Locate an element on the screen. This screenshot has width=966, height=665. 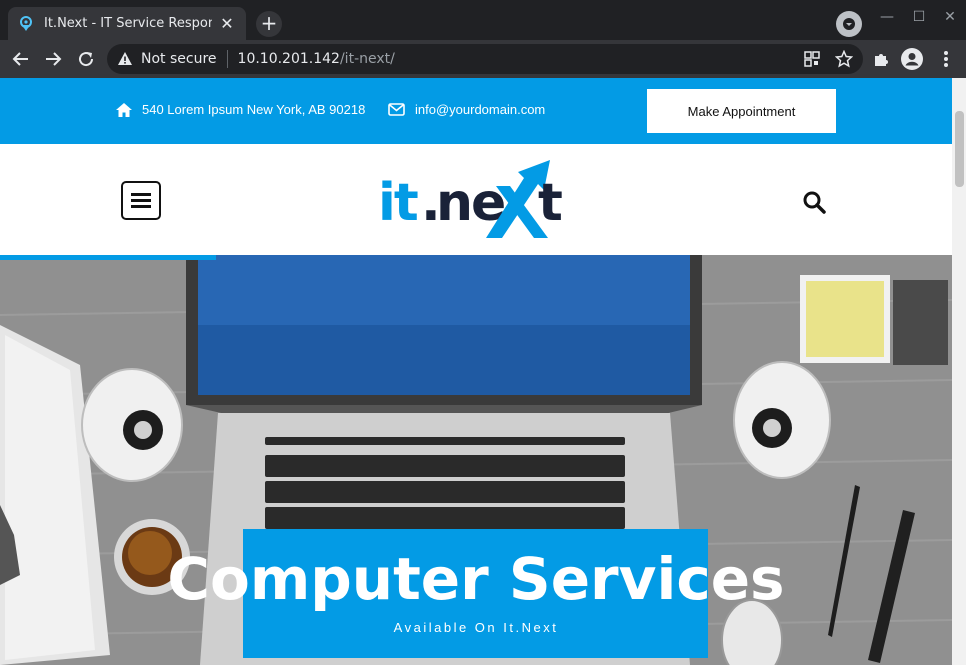
site-logo: it . ne t is located at coordinates (476, 200).